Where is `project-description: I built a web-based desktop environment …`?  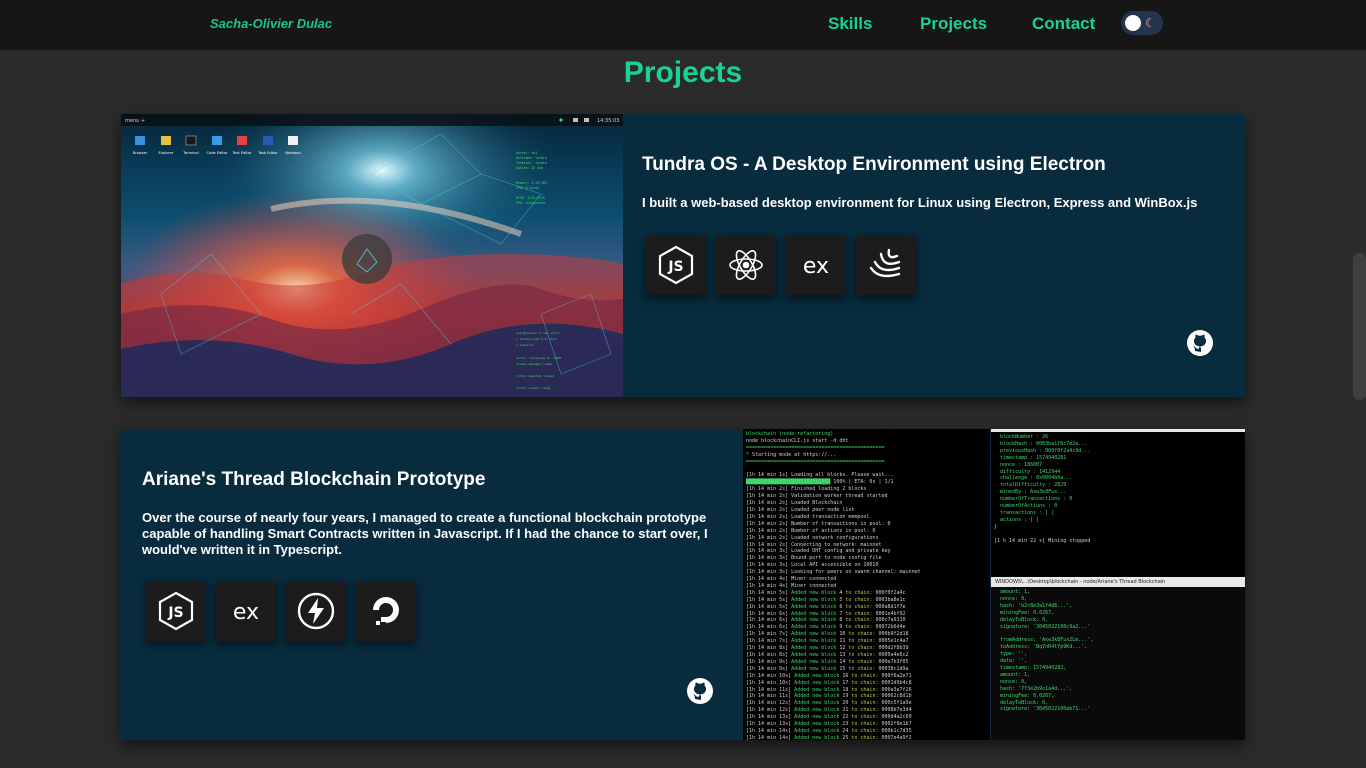
project-description: I built a web-based desktop environment … is located at coordinates (920, 202).